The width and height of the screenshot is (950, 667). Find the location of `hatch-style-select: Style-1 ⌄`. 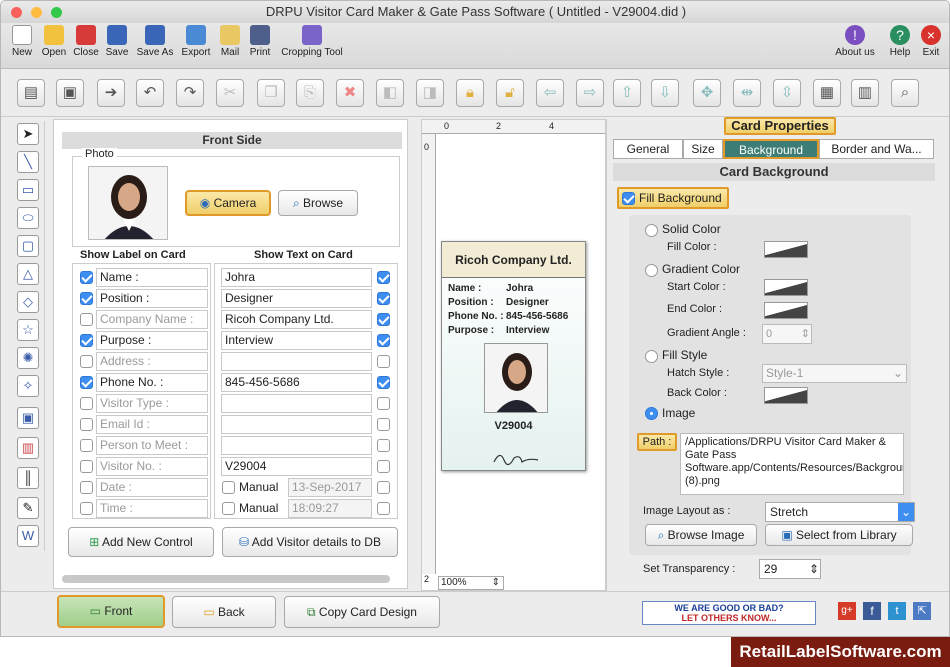

hatch-style-select: Style-1 ⌄ is located at coordinates (834, 373).